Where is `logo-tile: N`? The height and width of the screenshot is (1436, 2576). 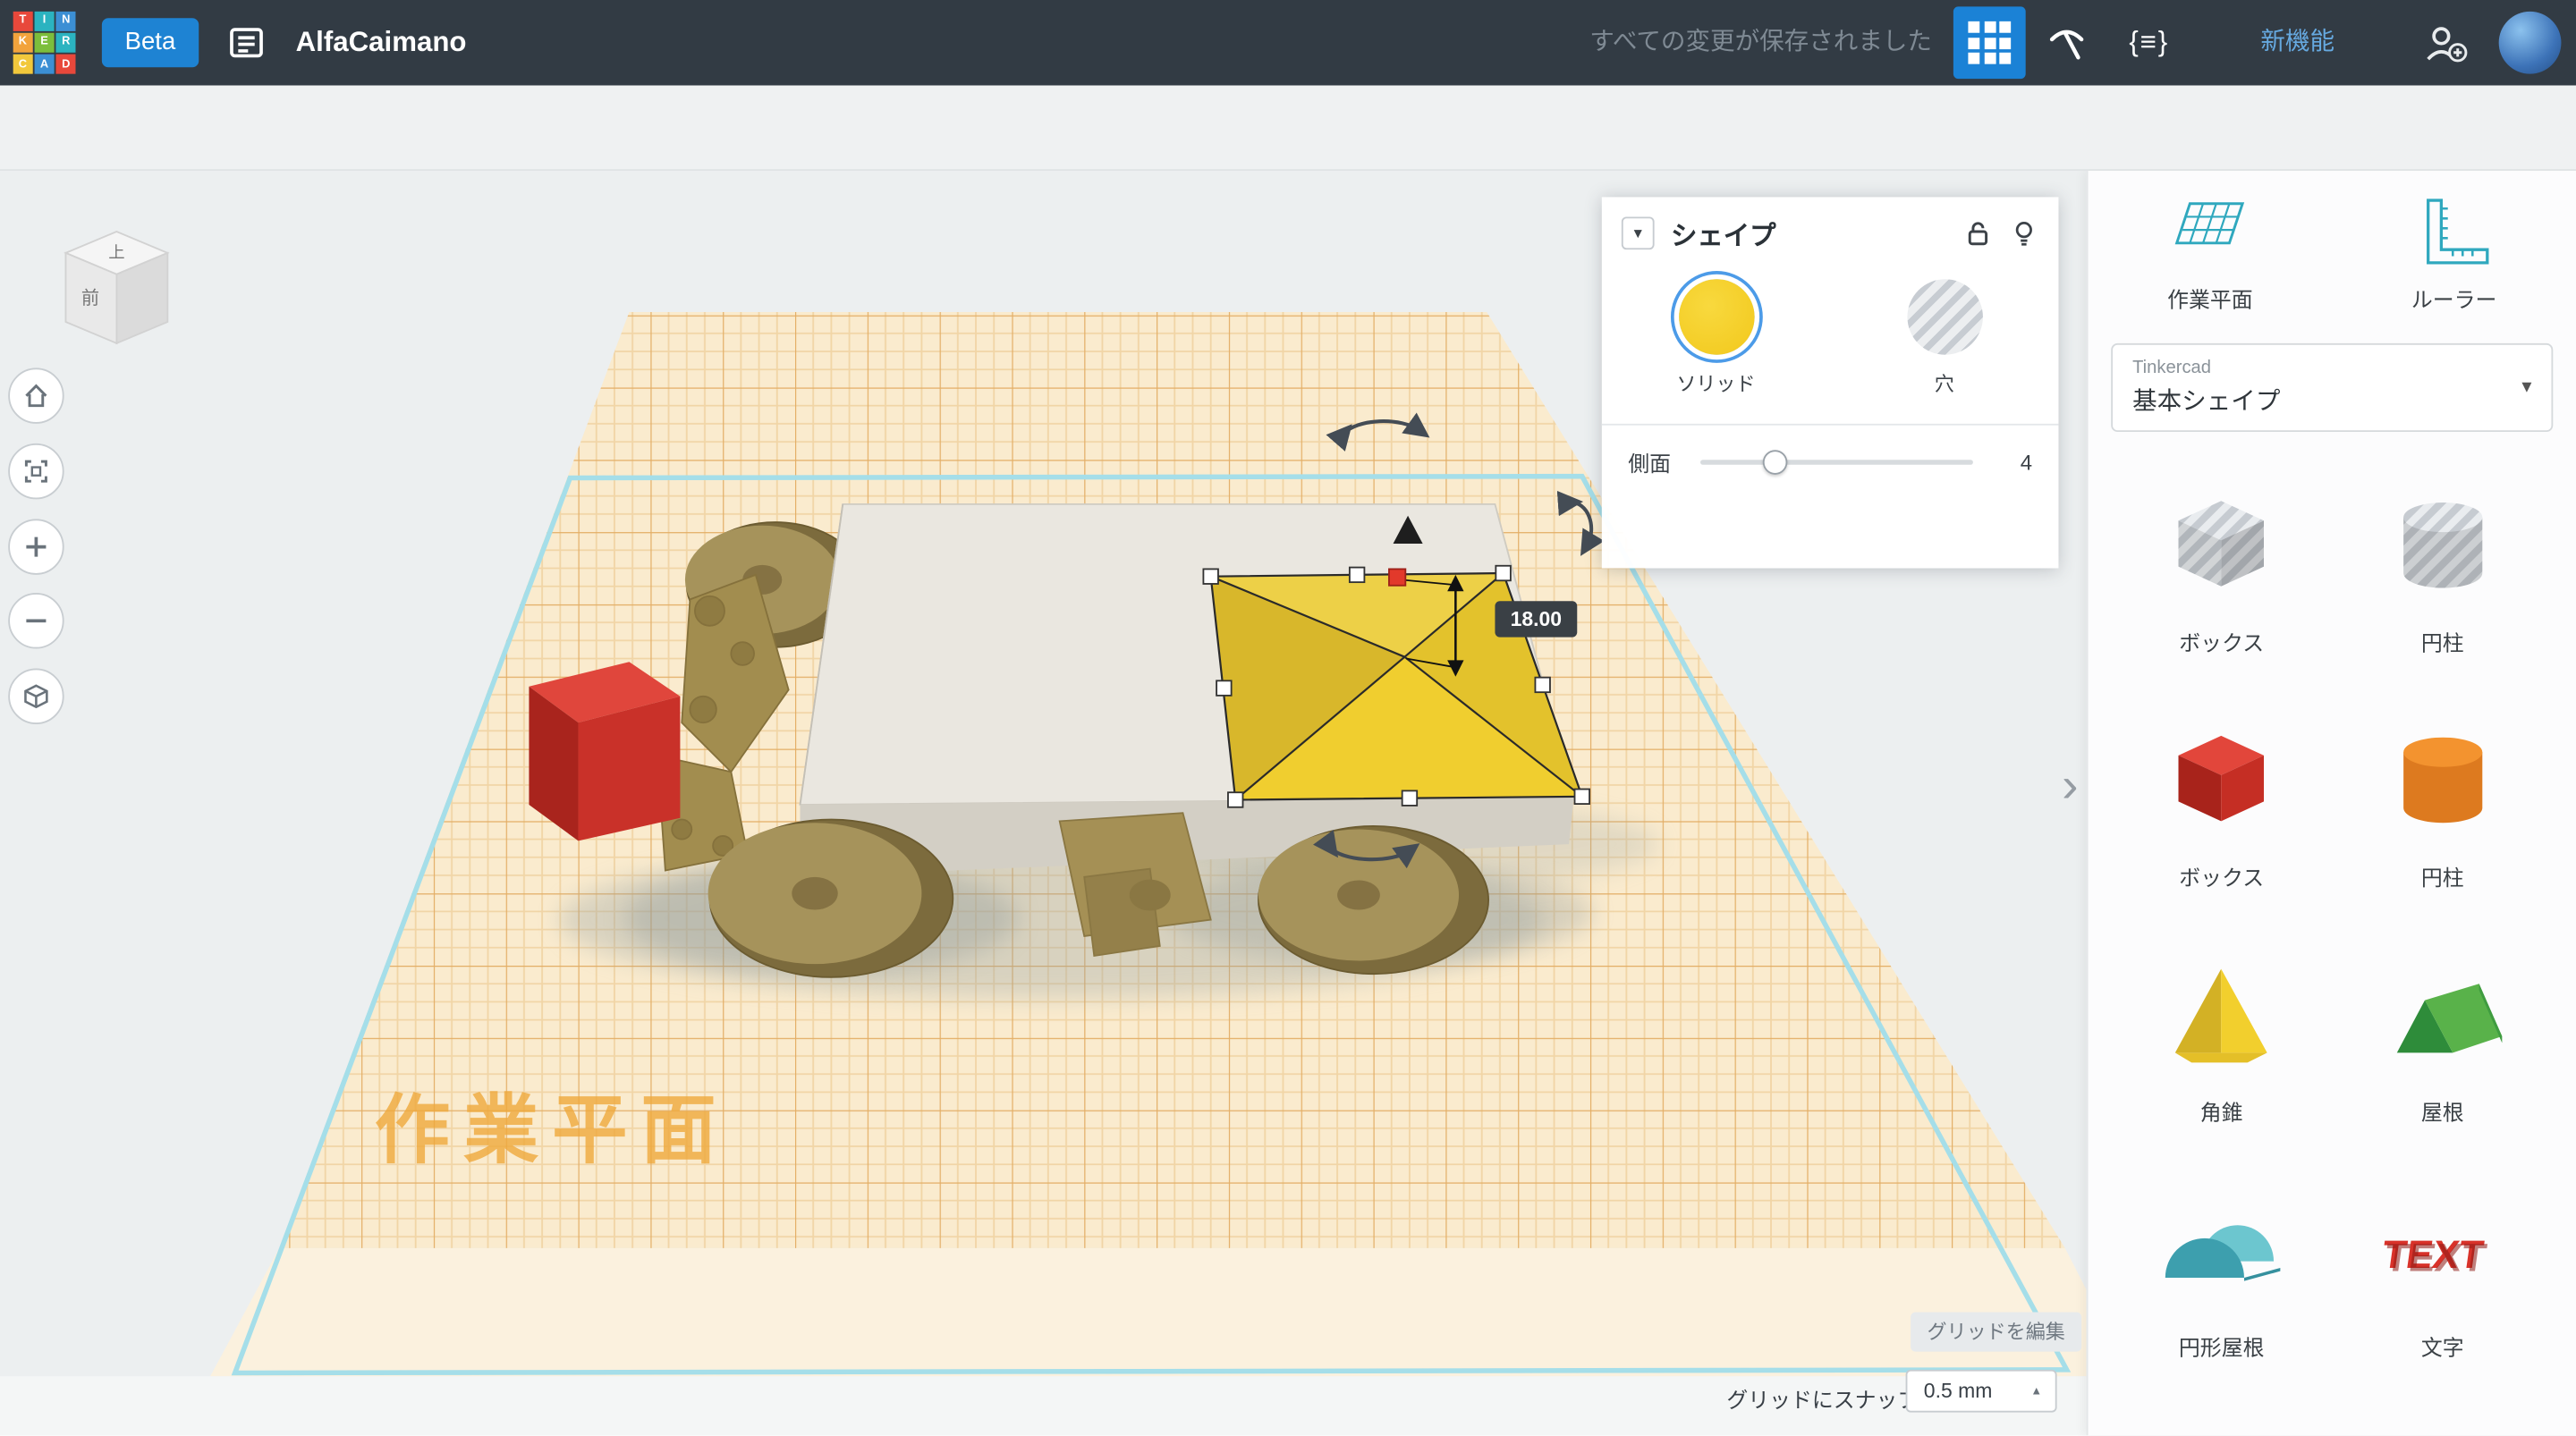
logo-tile: N is located at coordinates (66, 21).